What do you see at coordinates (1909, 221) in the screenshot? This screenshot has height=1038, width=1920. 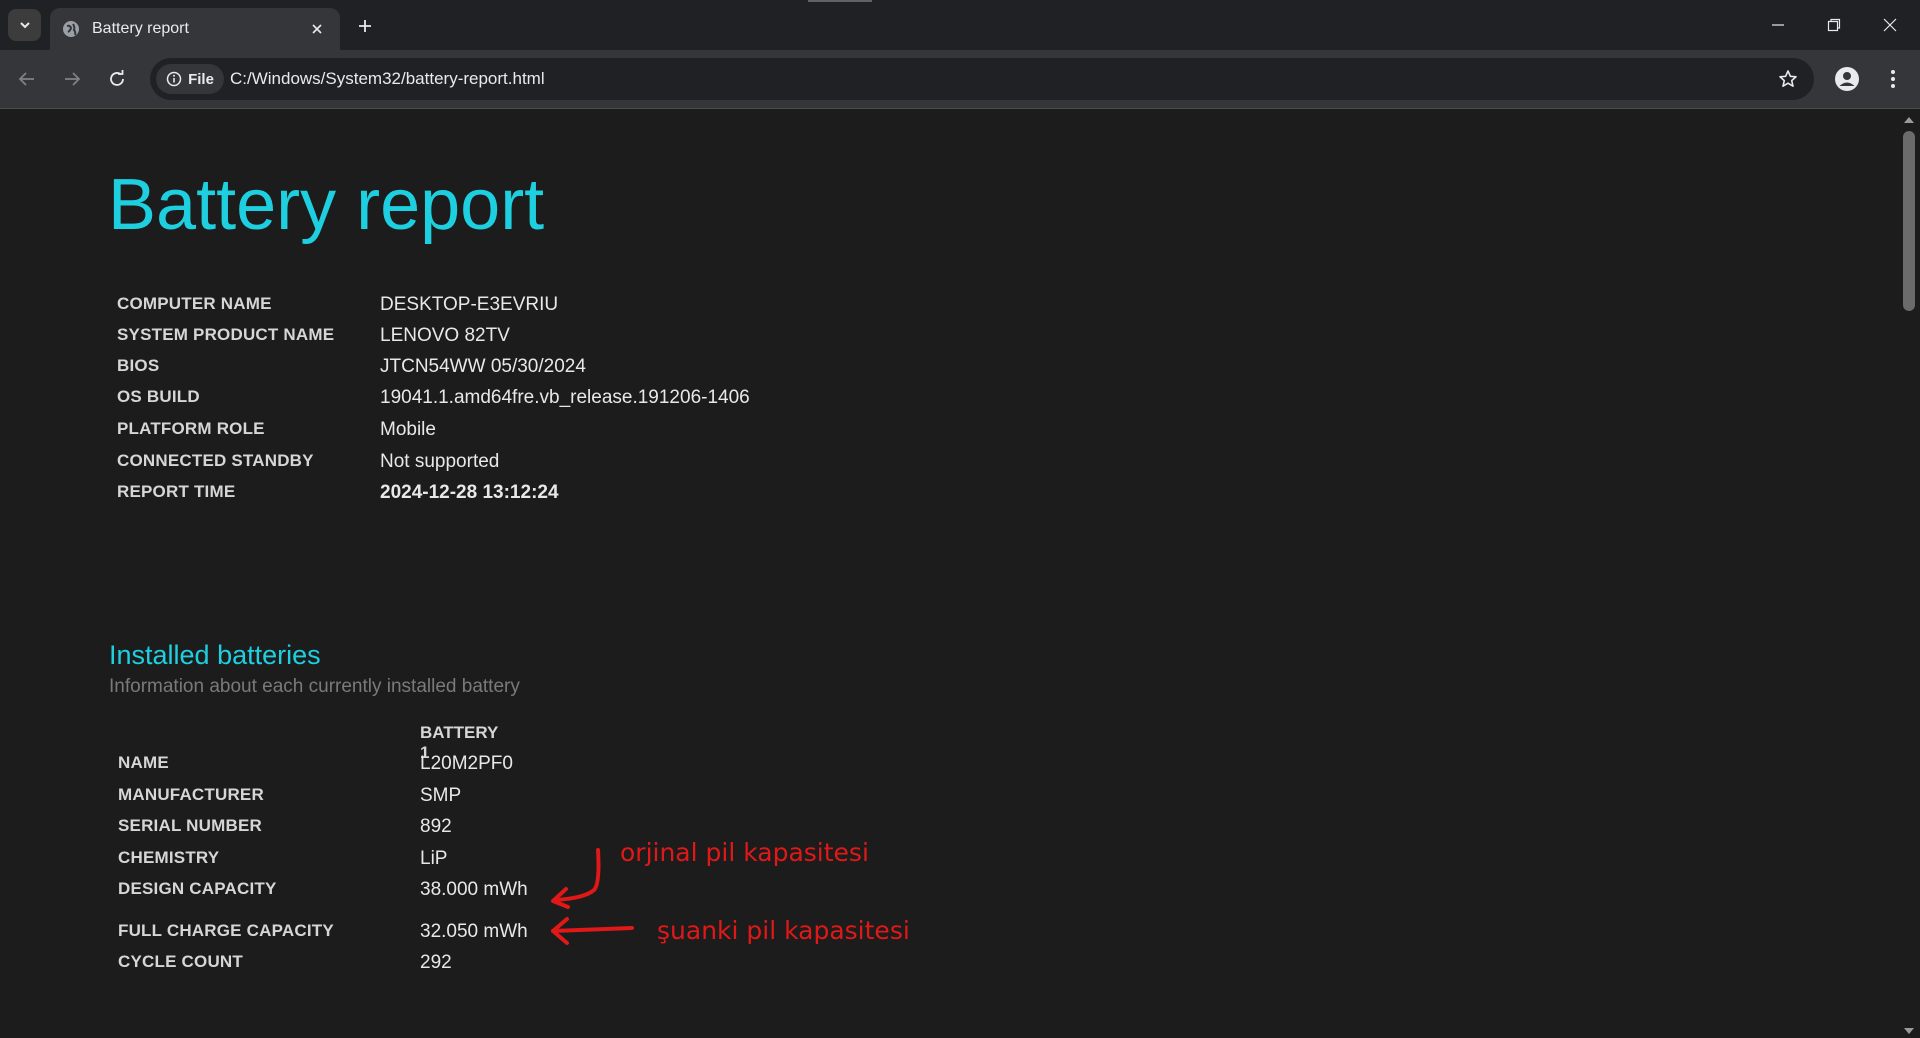 I see `scrollbar-thumb` at bounding box center [1909, 221].